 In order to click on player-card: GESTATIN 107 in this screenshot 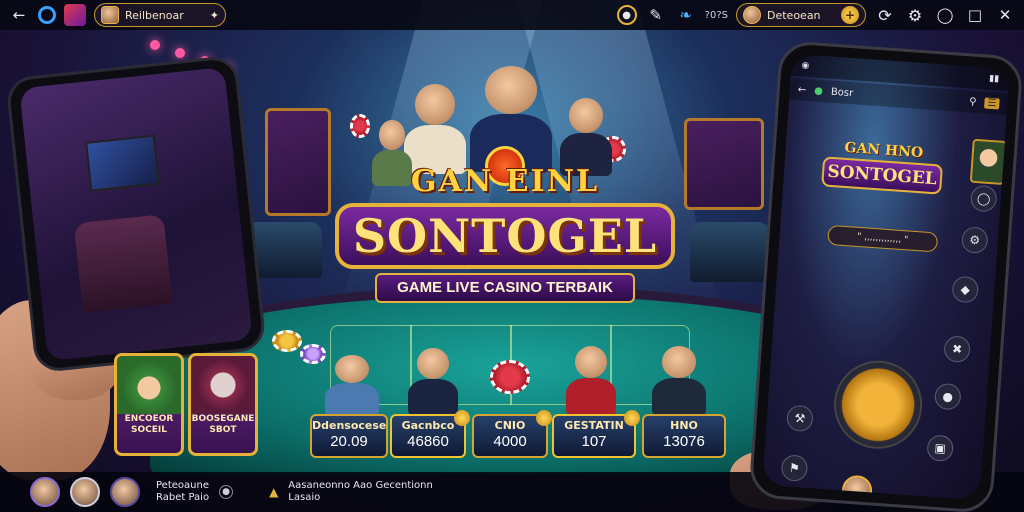, I will do `click(596, 434)`.